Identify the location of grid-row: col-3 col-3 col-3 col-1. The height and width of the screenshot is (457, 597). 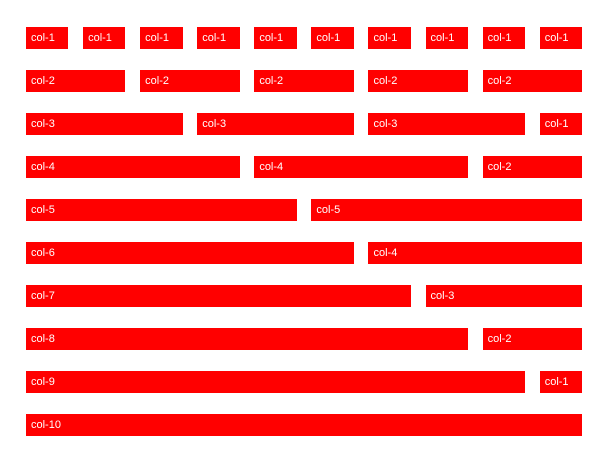
(304, 124).